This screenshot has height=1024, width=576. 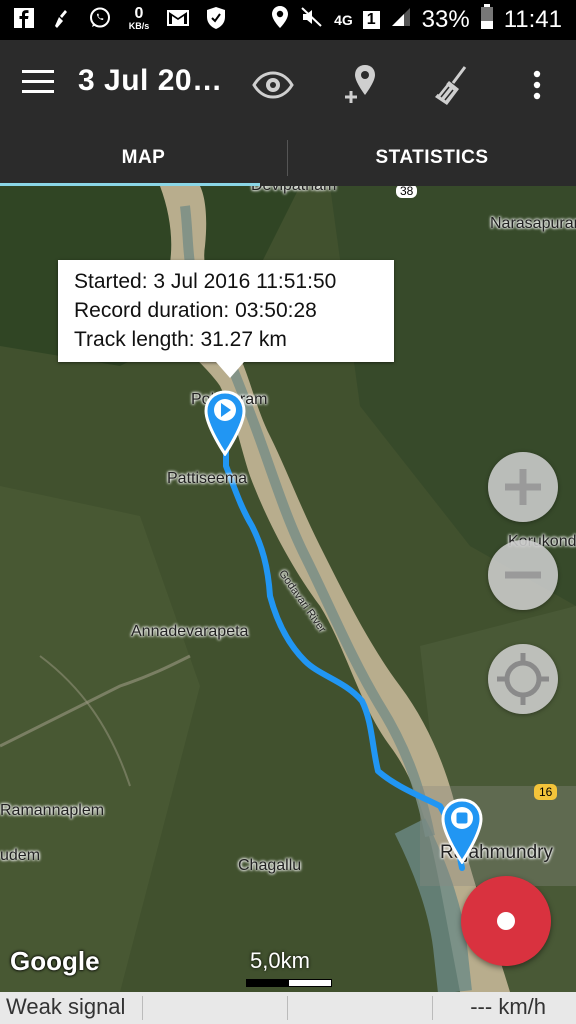 I want to click on my-location-button, so click(x=523, y=679).